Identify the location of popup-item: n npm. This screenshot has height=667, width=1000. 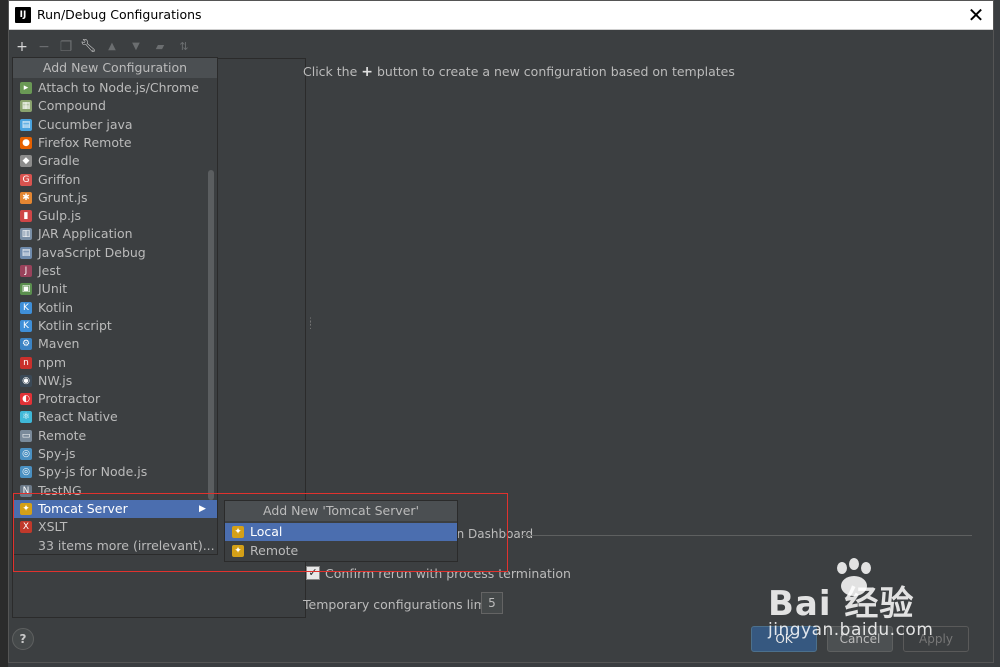
(115, 363).